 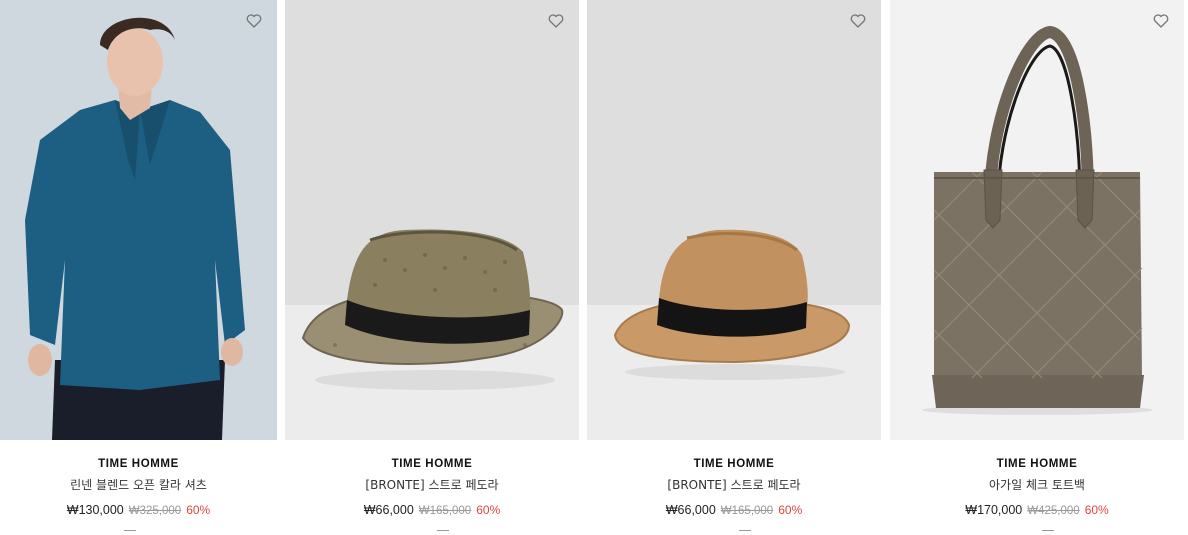 What do you see at coordinates (1053, 511) in the screenshot?
I see `original-price: ₩425,000` at bounding box center [1053, 511].